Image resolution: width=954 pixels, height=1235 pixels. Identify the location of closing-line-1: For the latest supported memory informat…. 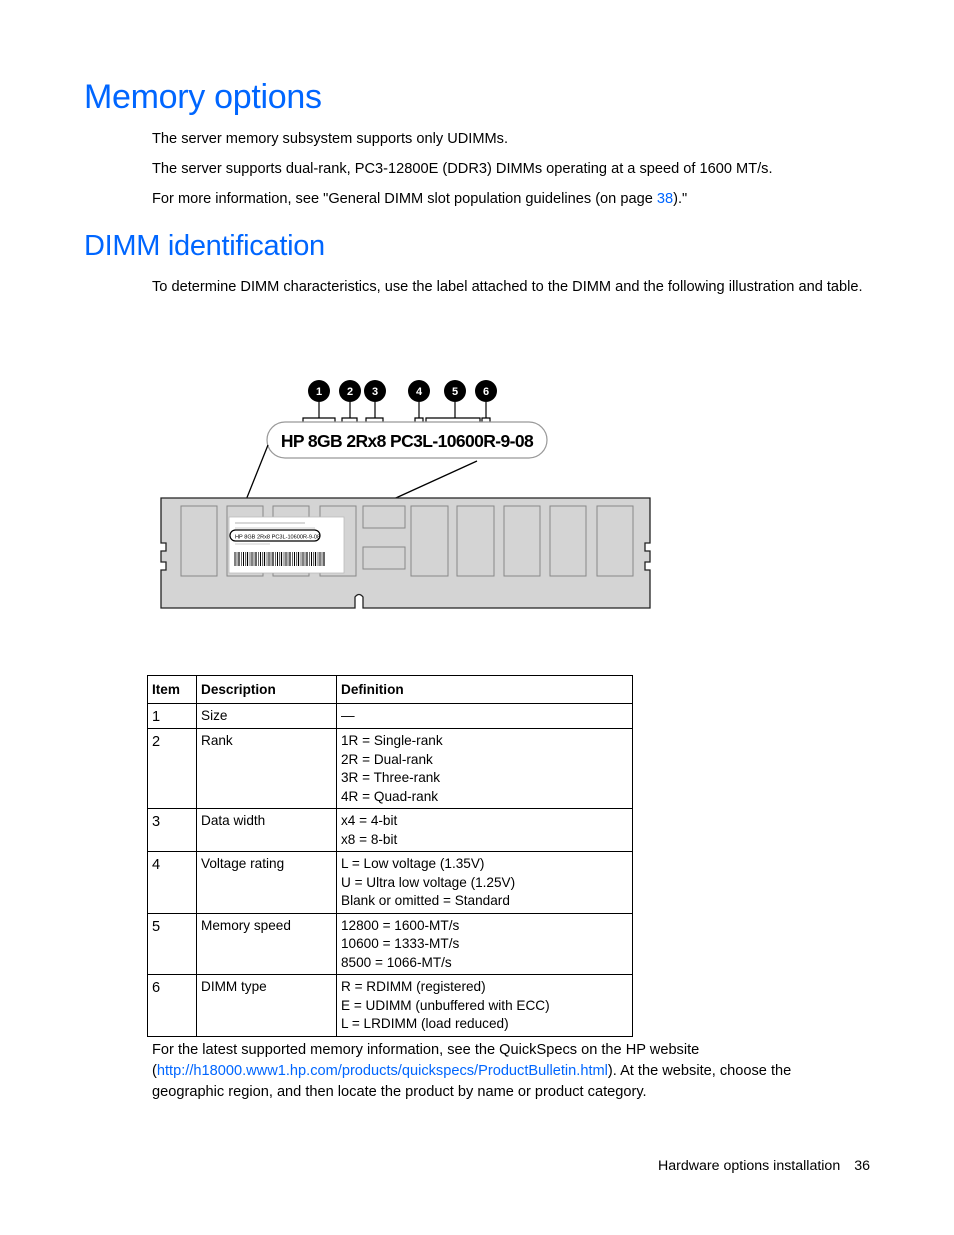
(426, 1050).